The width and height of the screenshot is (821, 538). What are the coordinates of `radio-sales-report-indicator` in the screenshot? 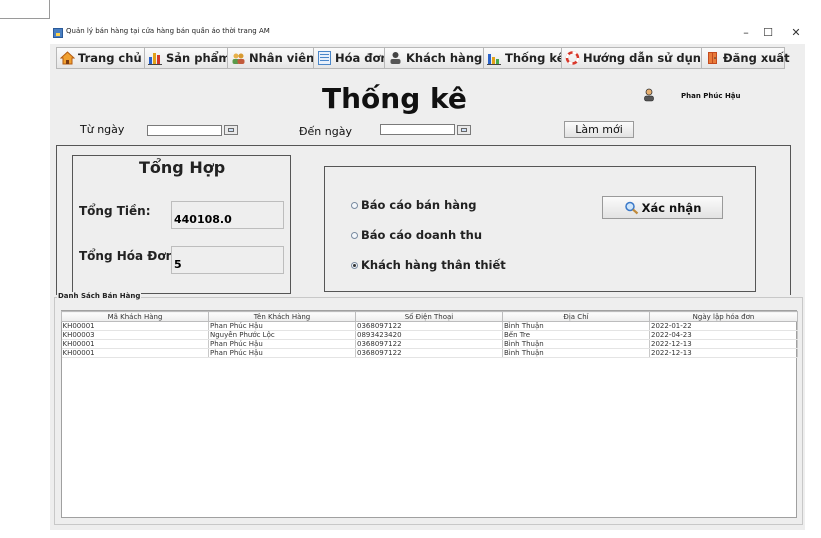 It's located at (354, 205).